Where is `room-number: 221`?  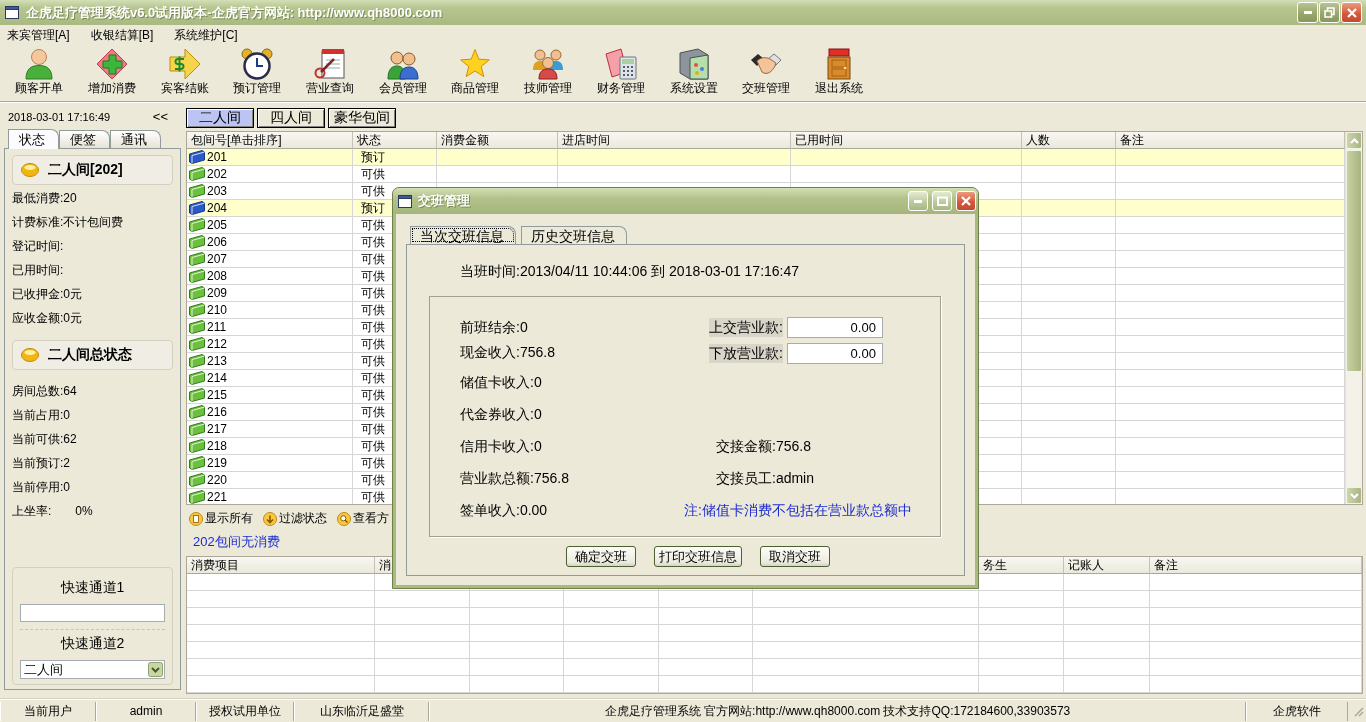
room-number: 221 is located at coordinates (217, 497).